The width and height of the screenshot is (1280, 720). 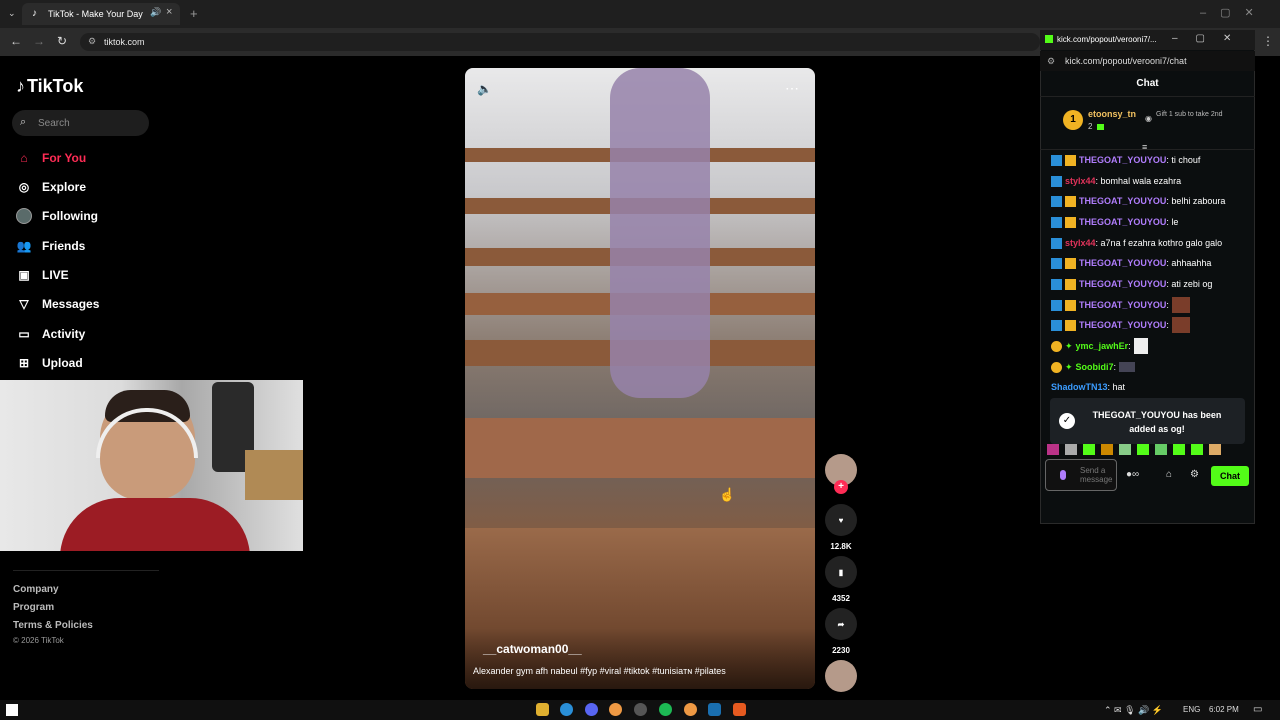 I want to click on chat-username: ymc_jawhEr, so click(x=1102, y=346).